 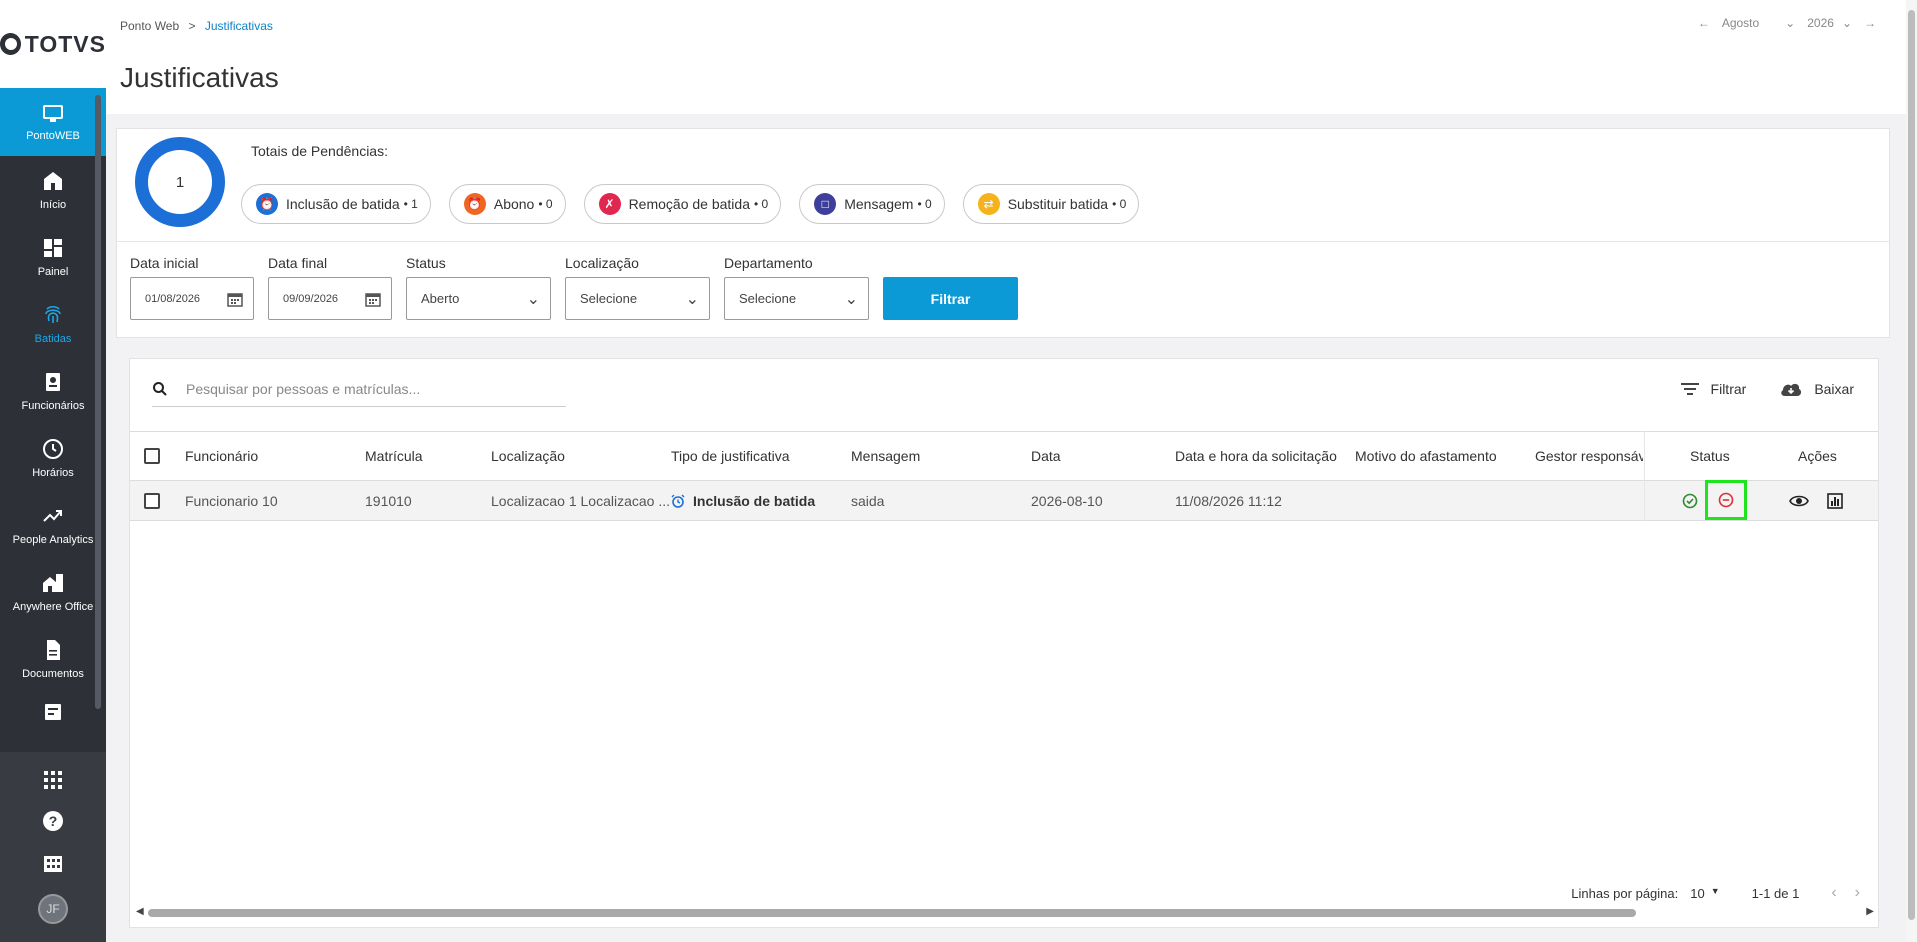 What do you see at coordinates (1589, 456) in the screenshot?
I see `col-gestor-responsavel: Gestor responsáve` at bounding box center [1589, 456].